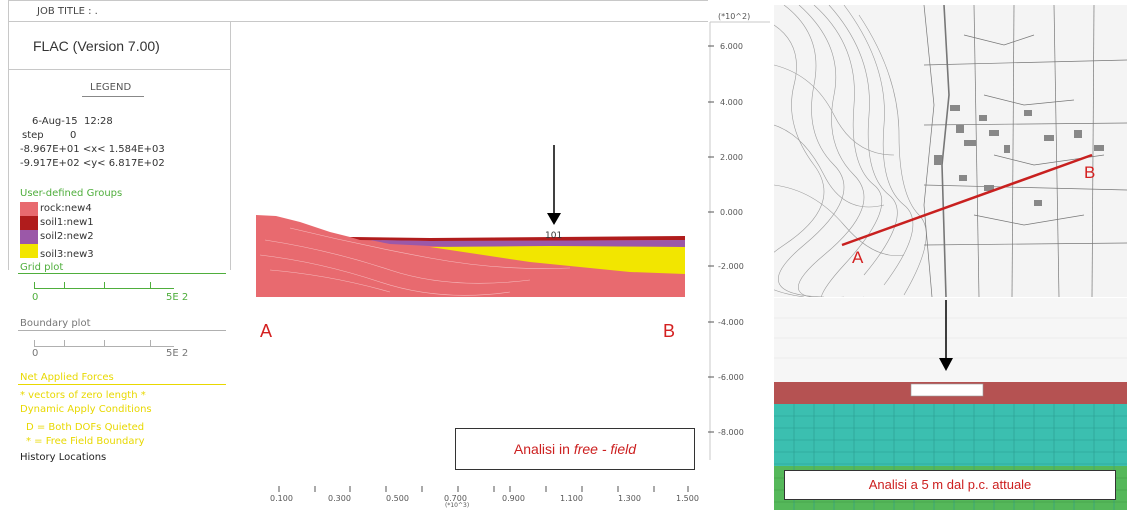 This screenshot has width=1128, height=511. What do you see at coordinates (605, 449) in the screenshot?
I see `caption-italic: free - field` at bounding box center [605, 449].